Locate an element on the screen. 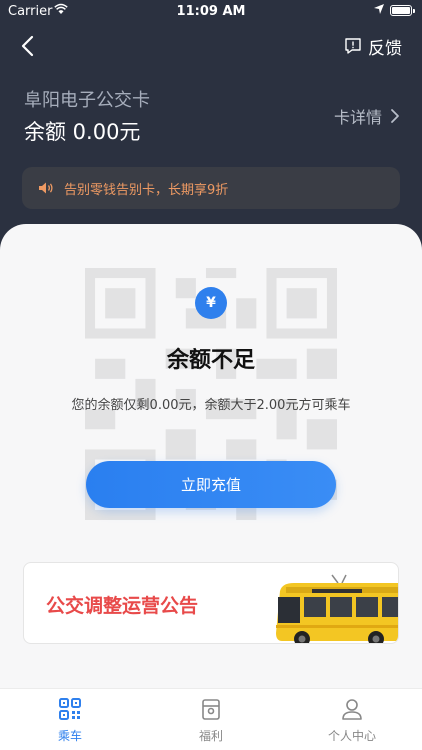 The width and height of the screenshot is (422, 750). yen-icon: ¥ is located at coordinates (211, 303).